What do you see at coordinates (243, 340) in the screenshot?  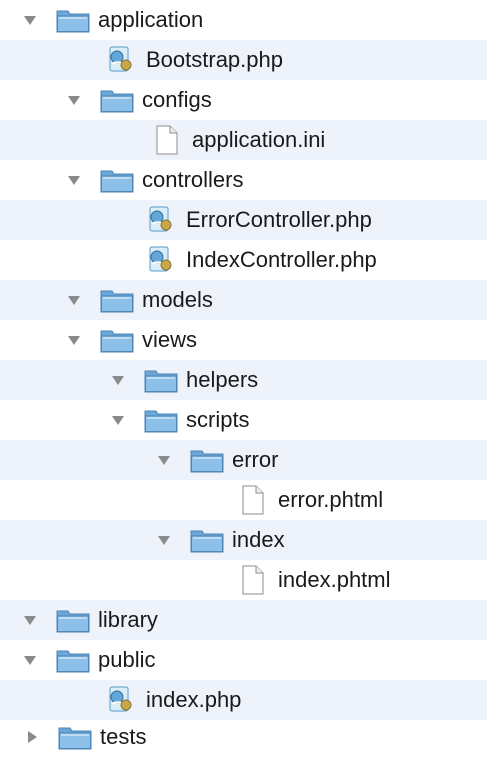 I see `tree-row-views: views` at bounding box center [243, 340].